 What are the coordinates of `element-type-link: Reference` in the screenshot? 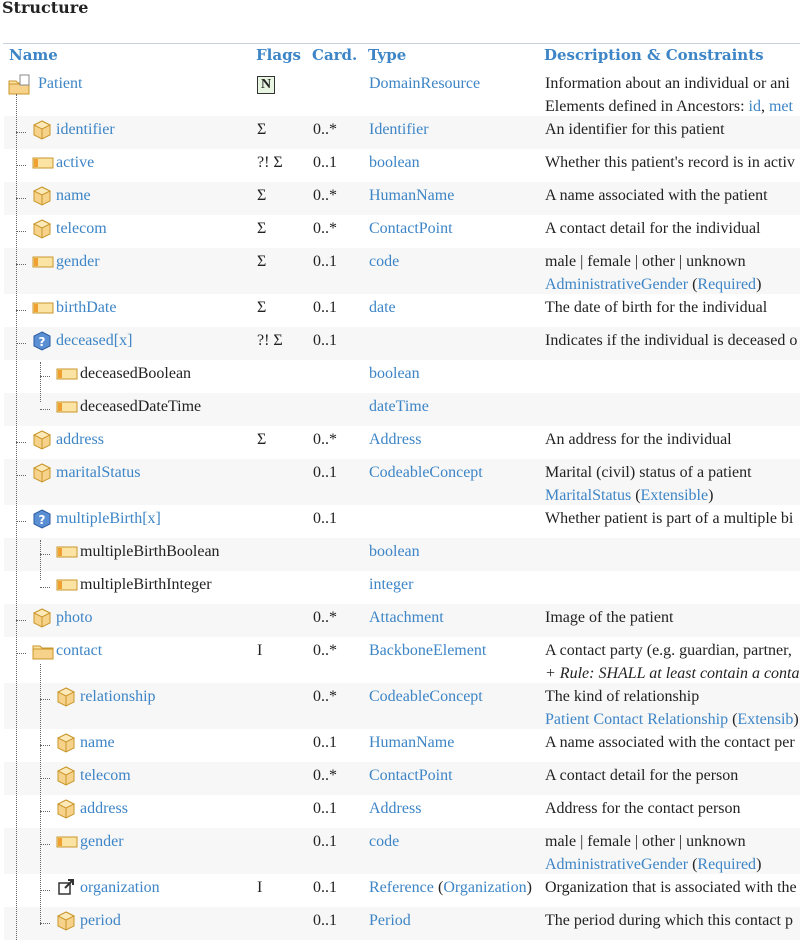 It's located at (401, 887).